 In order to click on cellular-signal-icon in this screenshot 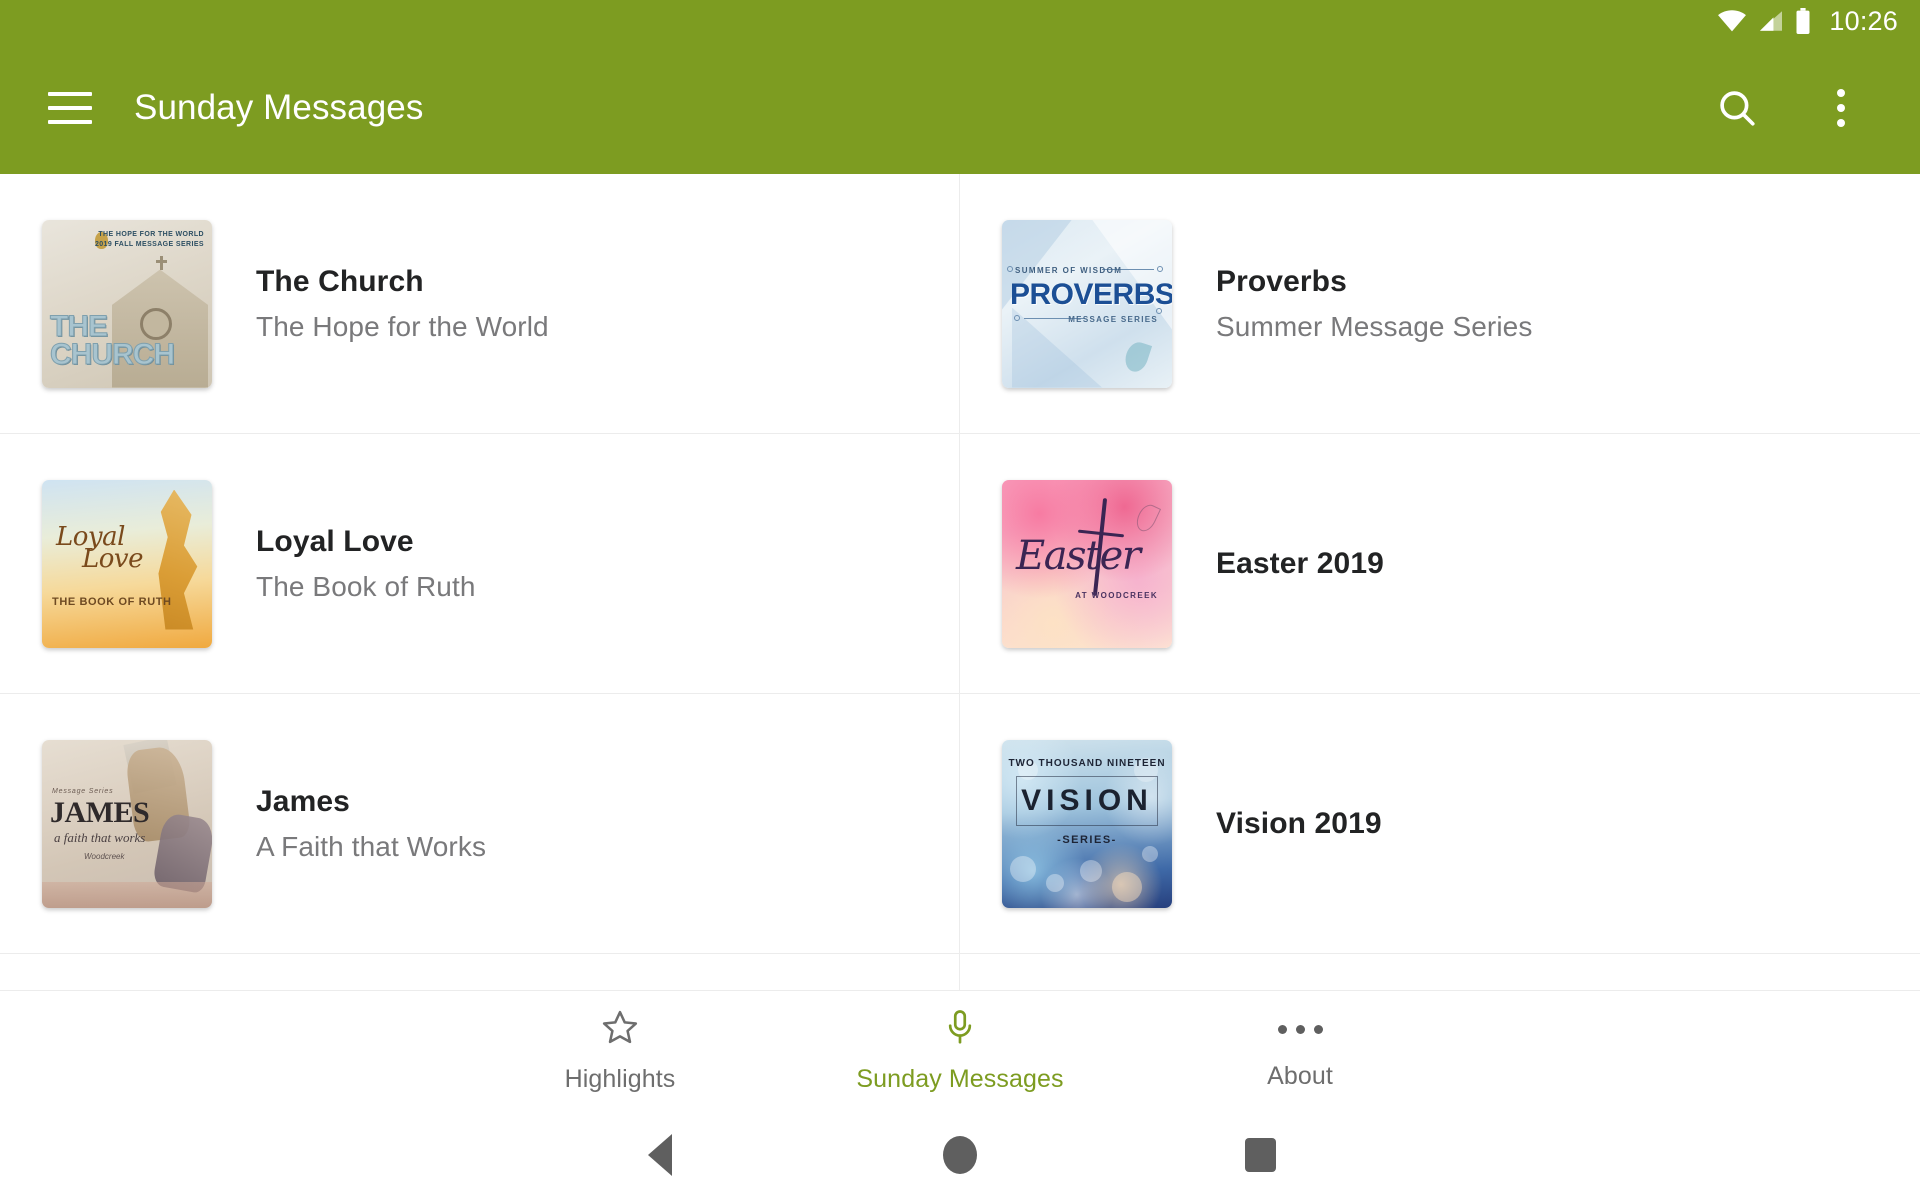, I will do `click(1771, 21)`.